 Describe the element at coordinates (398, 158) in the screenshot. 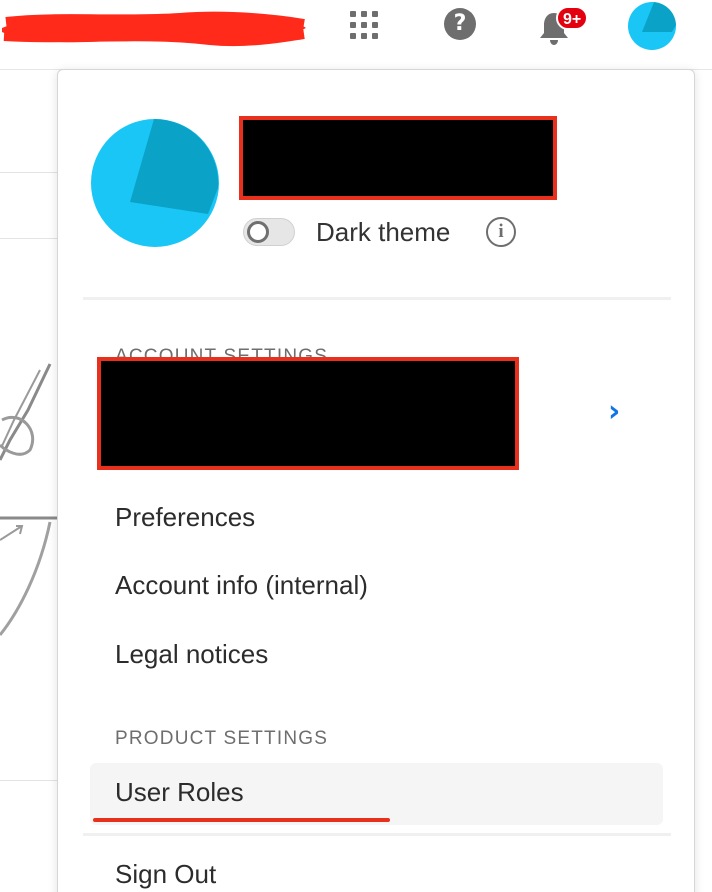

I see `user-name-redaction` at that location.